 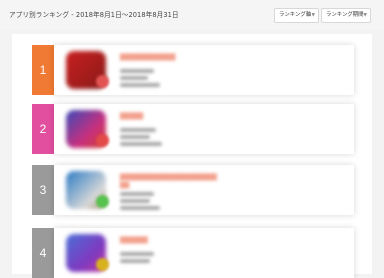 I want to click on ranking-period-label: ランキング期間, so click(x=345, y=15).